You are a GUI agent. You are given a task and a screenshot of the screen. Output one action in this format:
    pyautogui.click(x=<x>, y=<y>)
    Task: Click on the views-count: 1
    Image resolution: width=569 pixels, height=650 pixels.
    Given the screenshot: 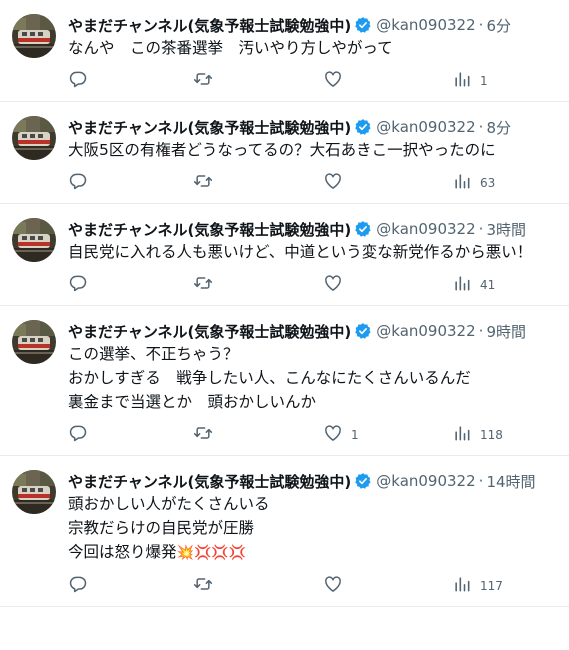 What is the action you would take?
    pyautogui.click(x=484, y=80)
    